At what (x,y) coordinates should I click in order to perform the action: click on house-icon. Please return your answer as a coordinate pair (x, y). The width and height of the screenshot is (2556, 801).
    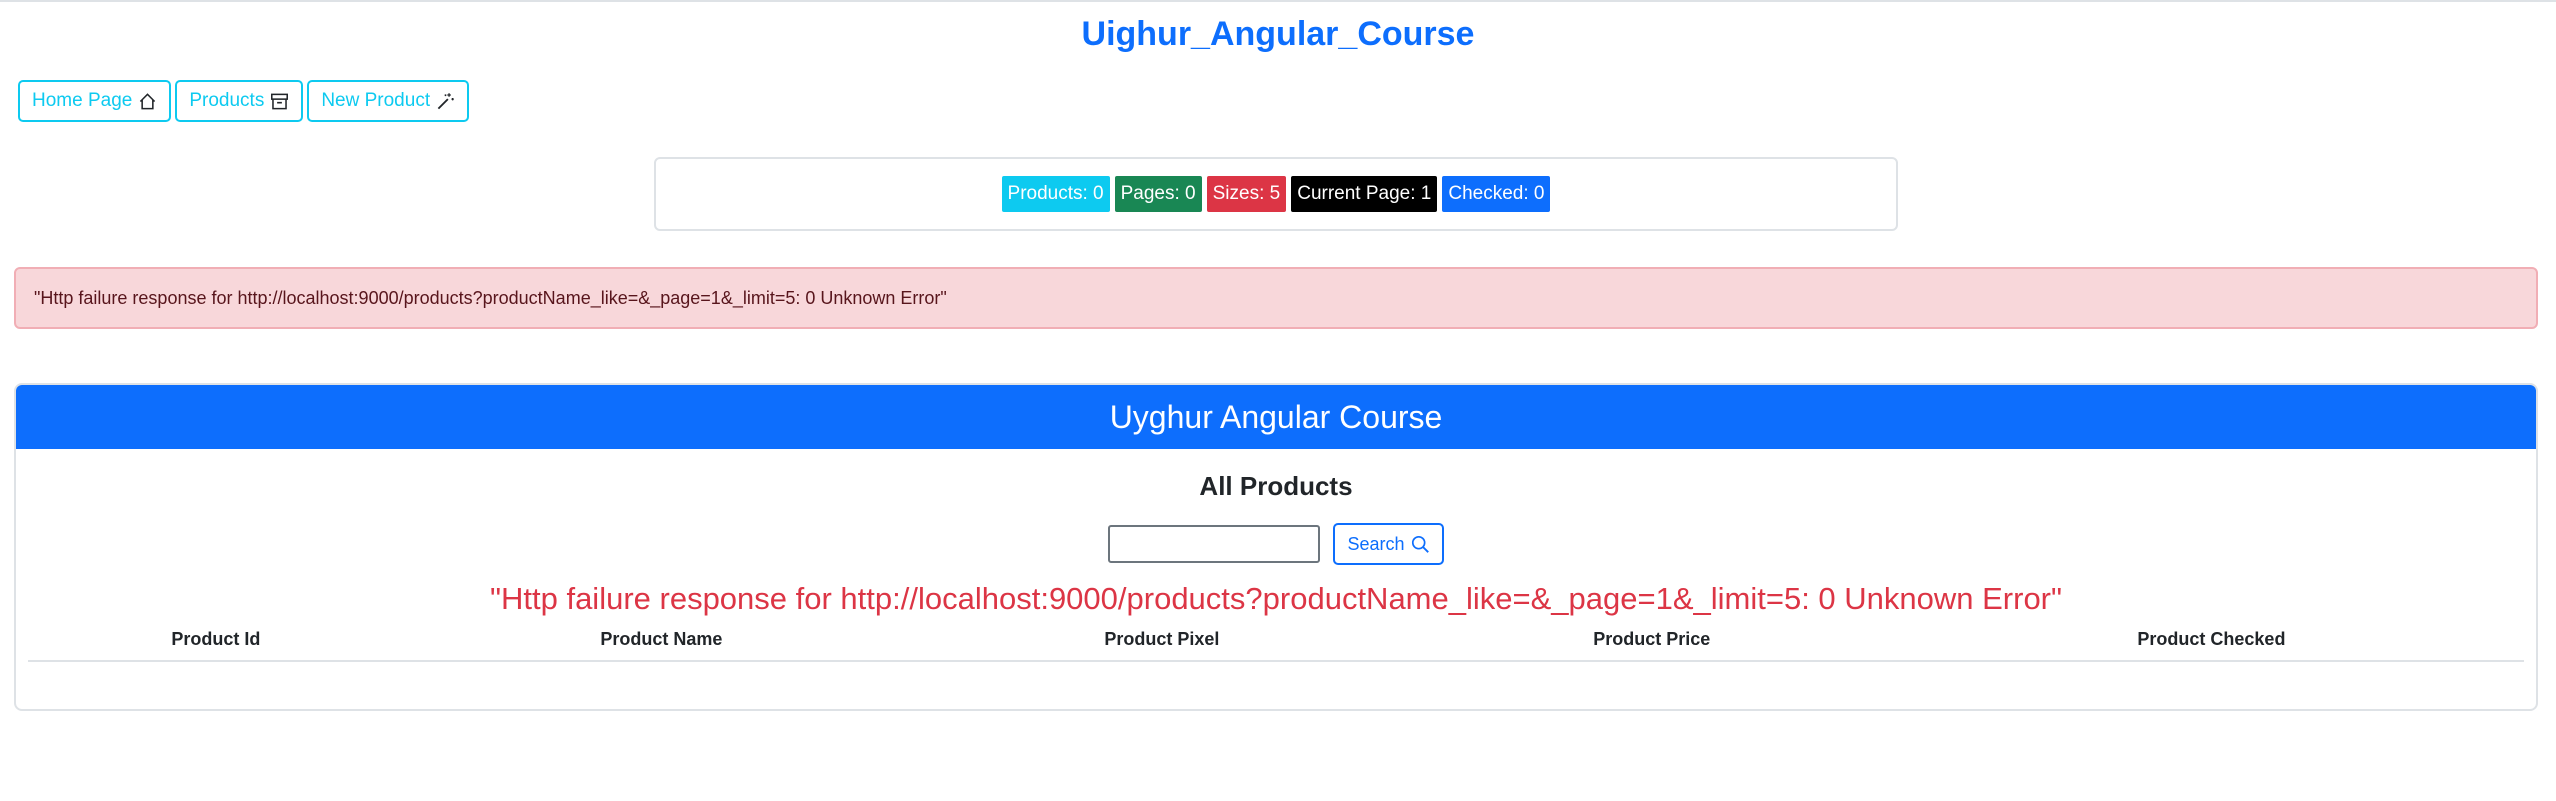
    Looking at the image, I should click on (148, 100).